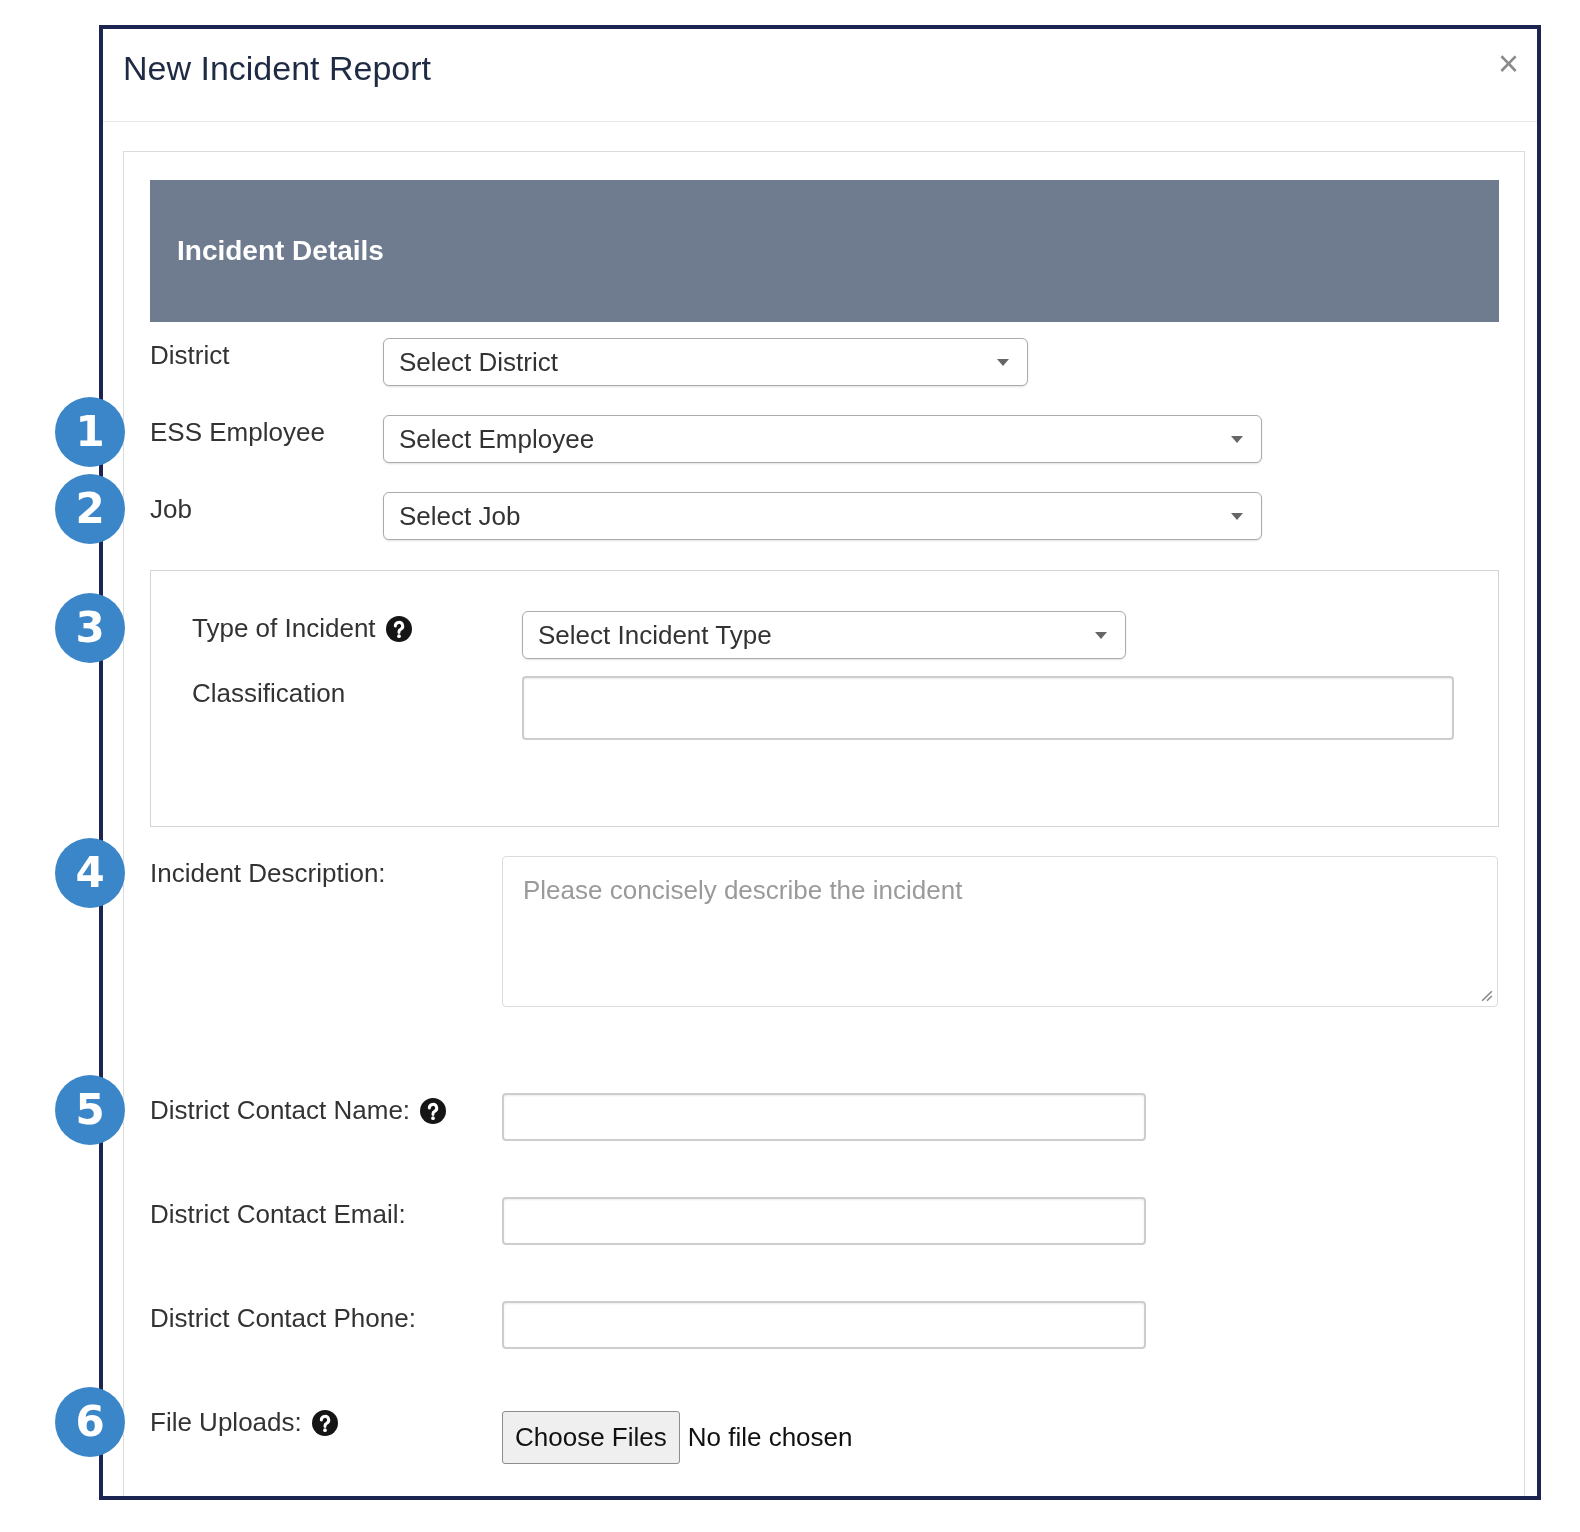 This screenshot has height=1532, width=1580. Describe the element at coordinates (269, 694) in the screenshot. I see `field-label: Classification` at that location.